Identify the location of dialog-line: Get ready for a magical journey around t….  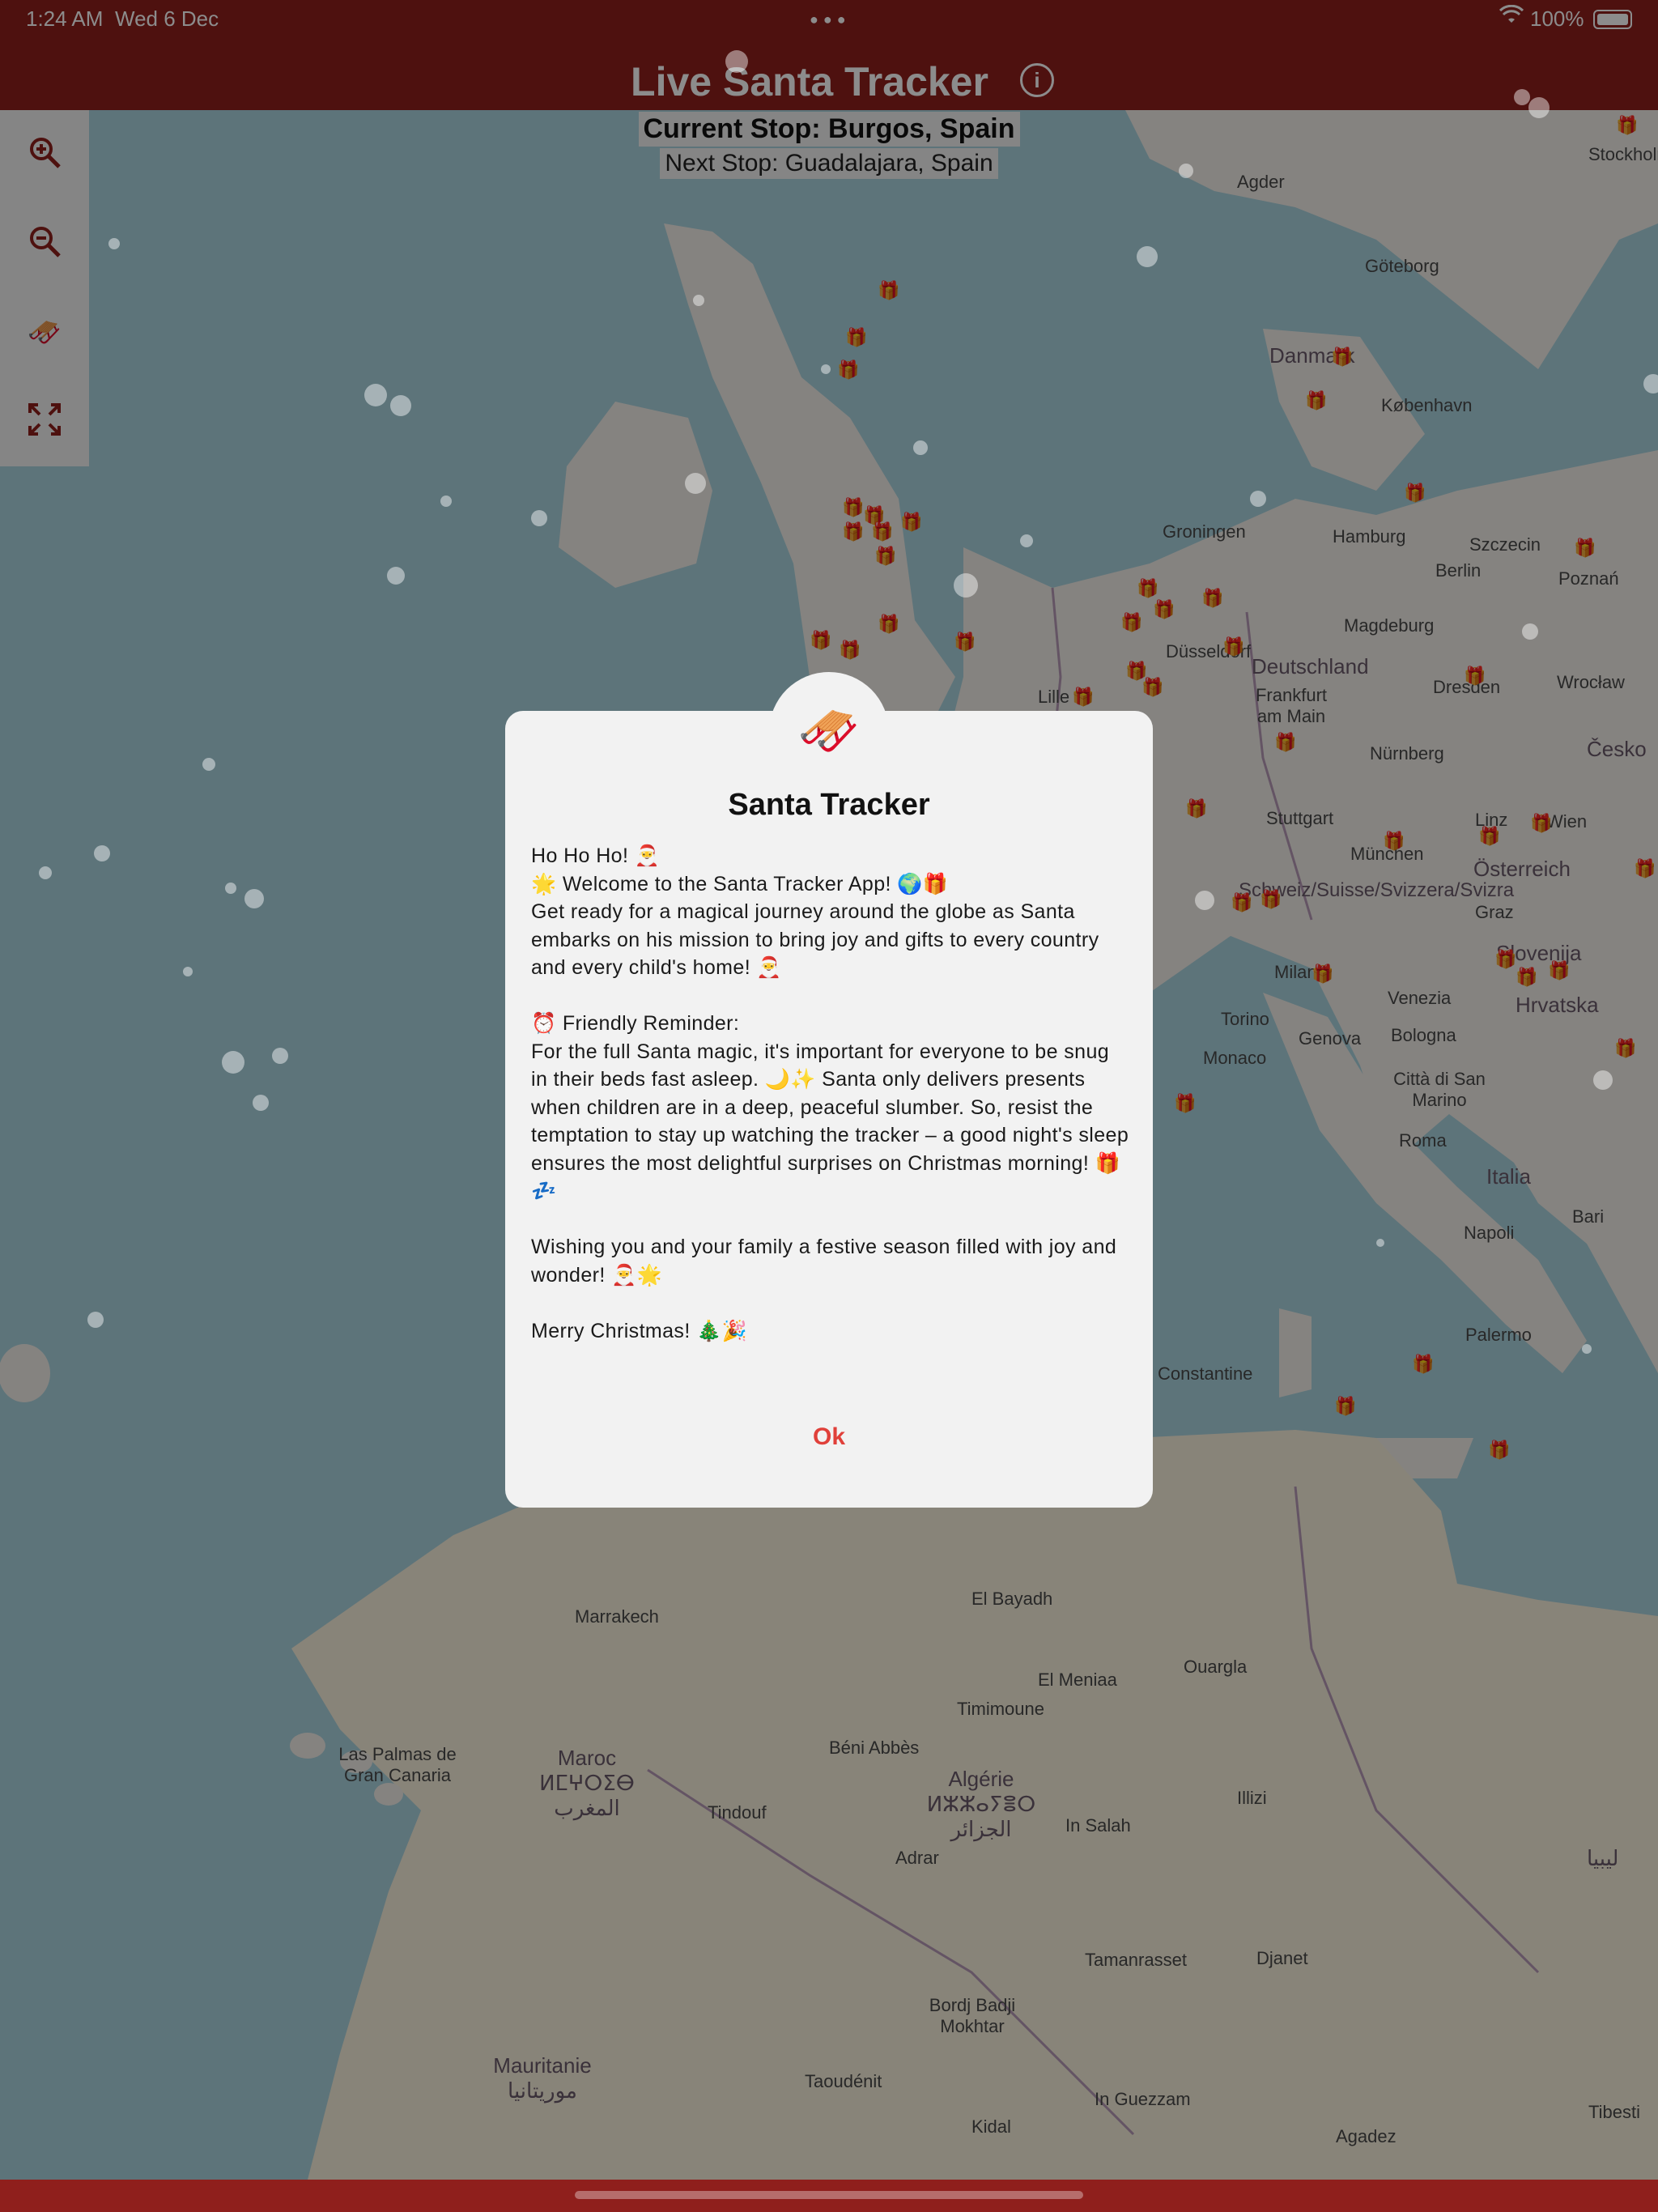
(815, 940).